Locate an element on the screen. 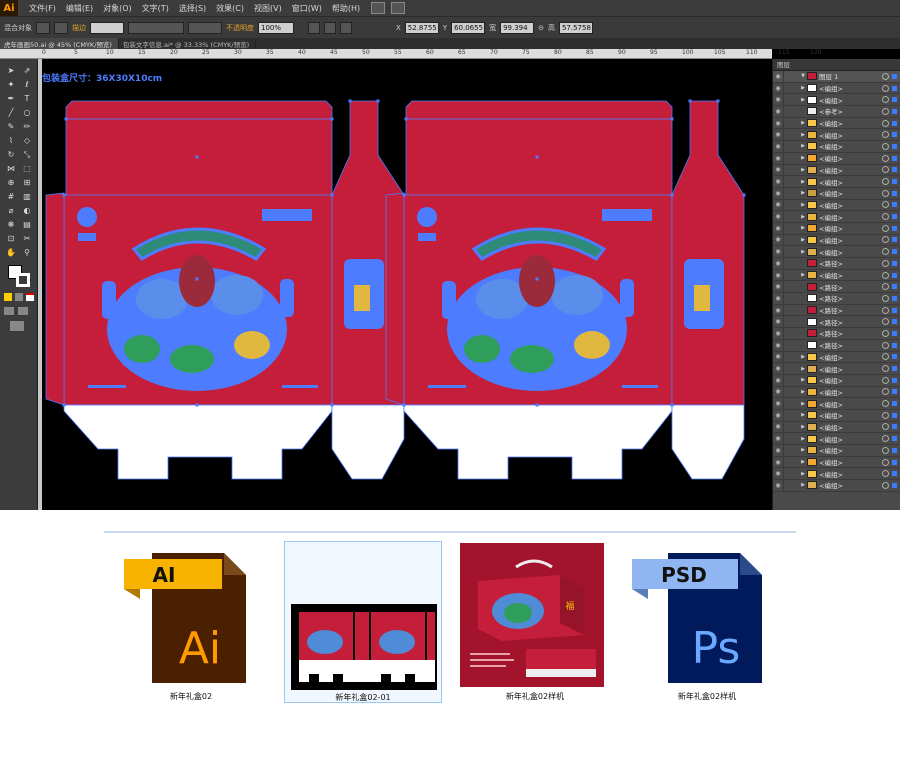 Image resolution: width=900 pixels, height=774 pixels. draw-mode-icon is located at coordinates (9, 311).